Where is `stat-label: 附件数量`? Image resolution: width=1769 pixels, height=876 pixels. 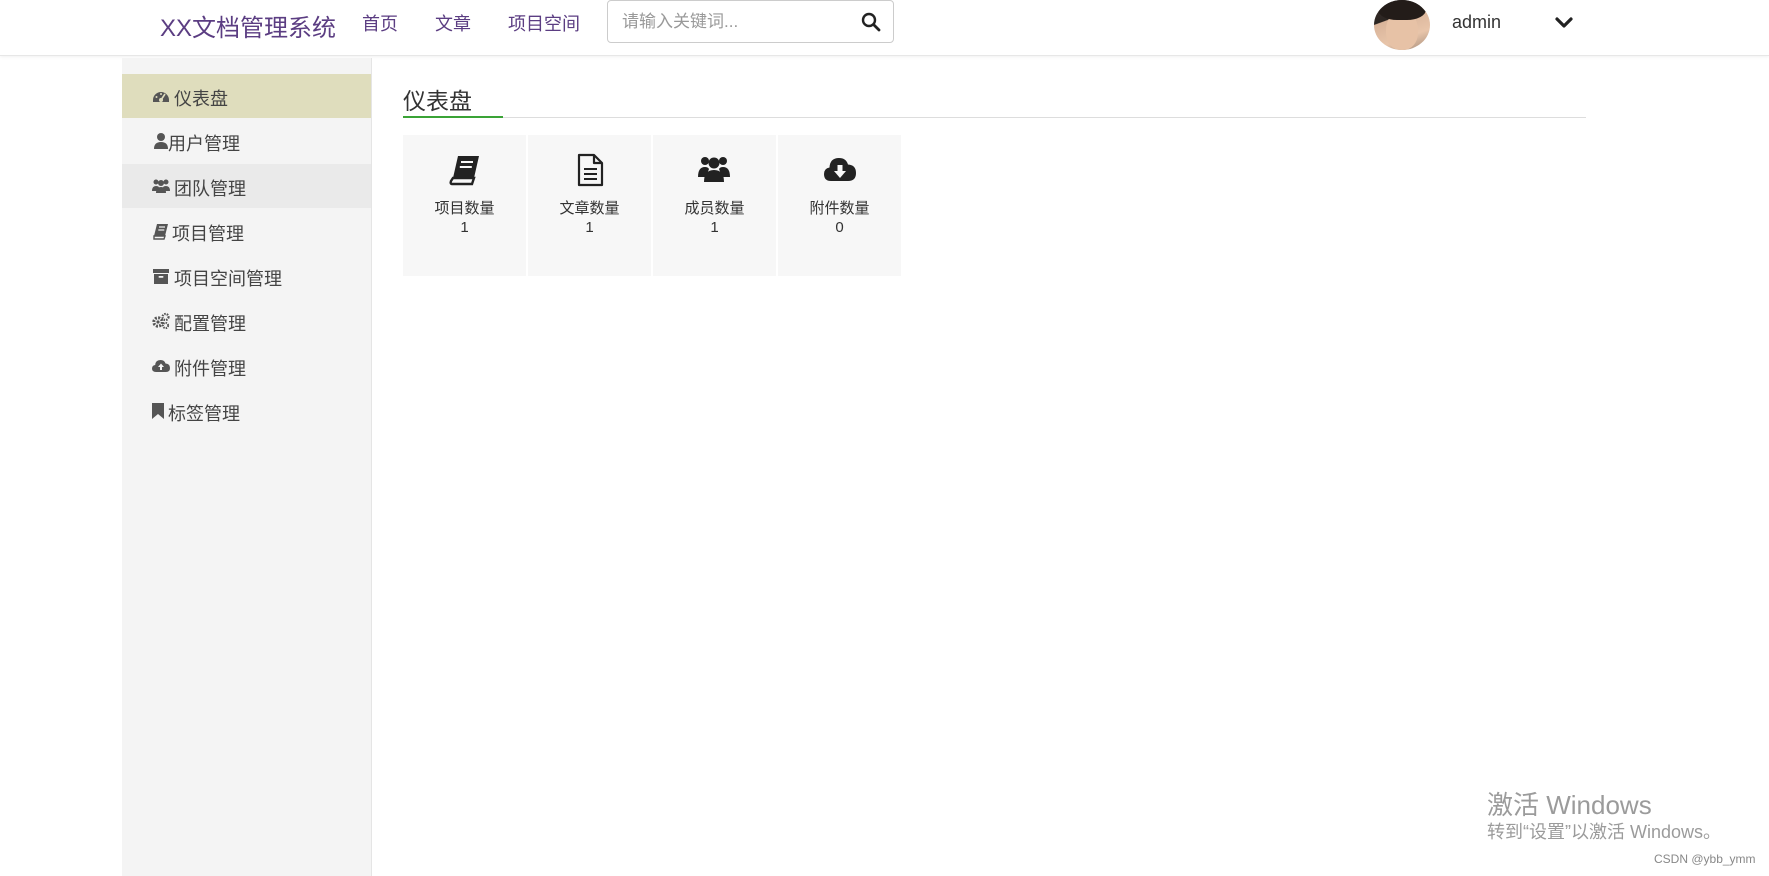
stat-label: 附件数量 is located at coordinates (839, 208).